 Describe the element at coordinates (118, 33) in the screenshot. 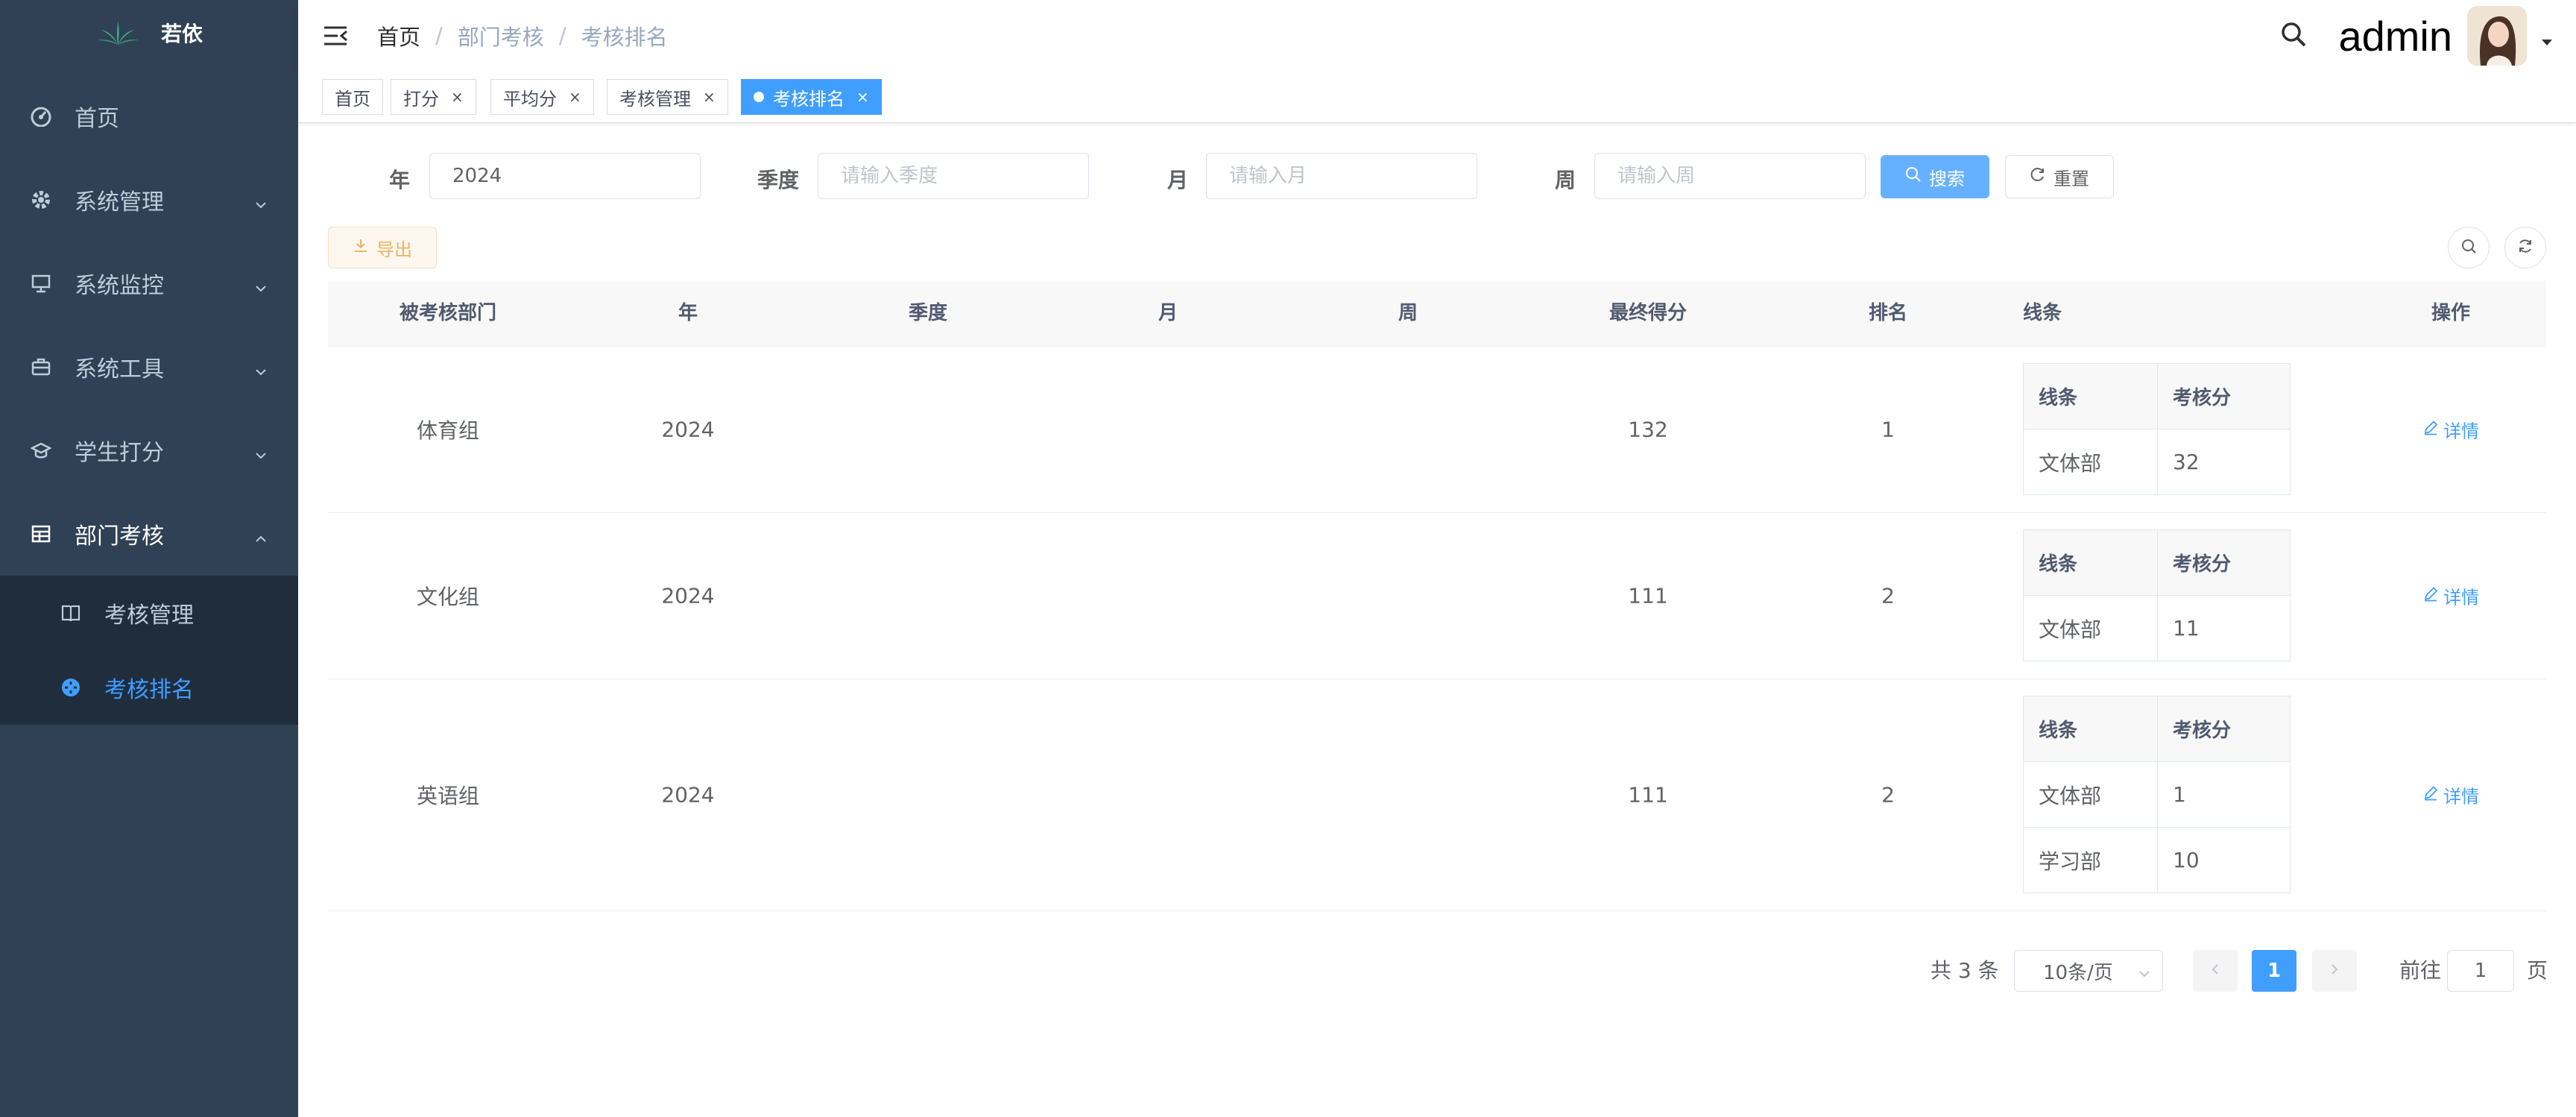

I see `logo-icon` at that location.